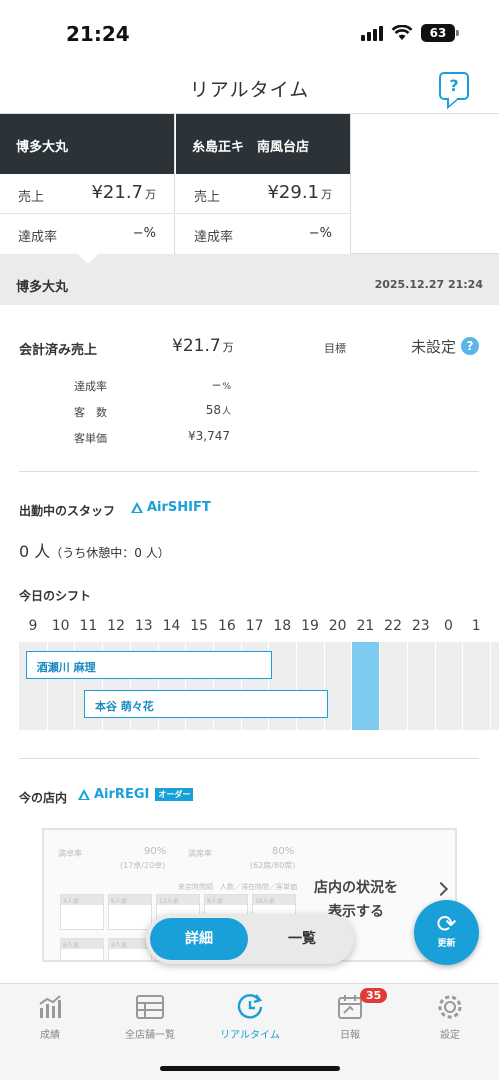 This screenshot has height=1080, width=499. What do you see at coordinates (149, 665) in the screenshot?
I see `shift-bar: 酒瀬川 麻理` at bounding box center [149, 665].